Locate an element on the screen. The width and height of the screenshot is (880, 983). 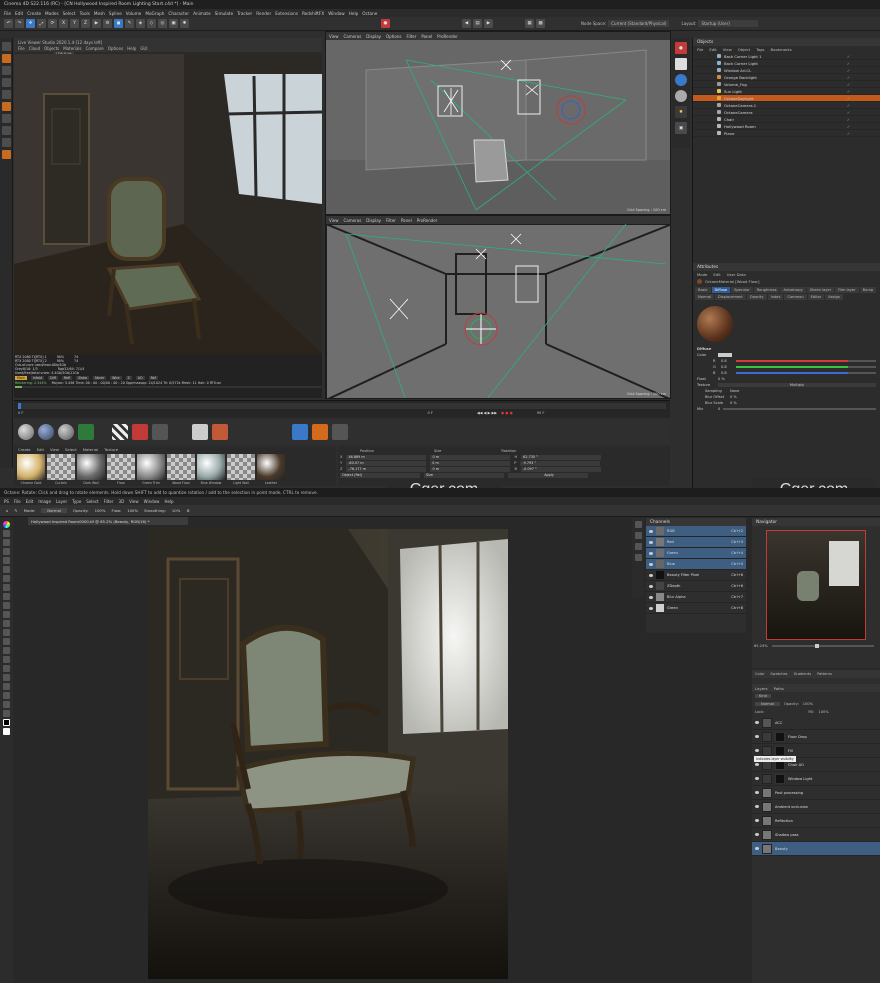
layer-row: ACC is located at coordinates (816, 723).